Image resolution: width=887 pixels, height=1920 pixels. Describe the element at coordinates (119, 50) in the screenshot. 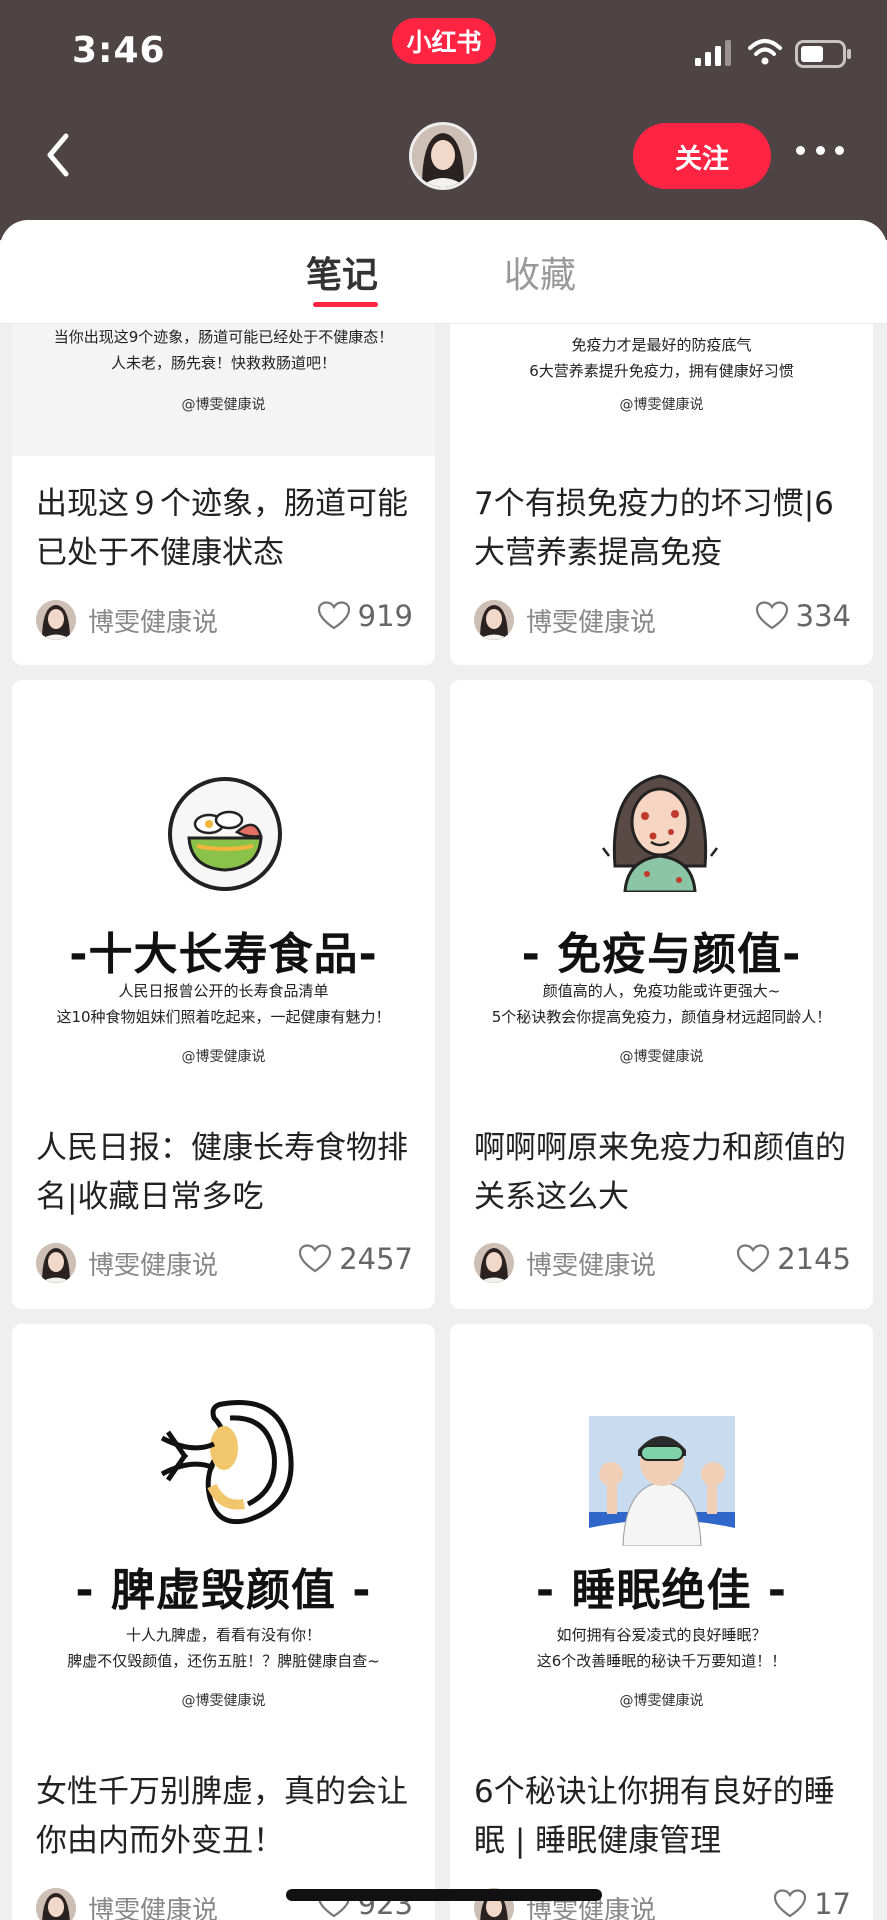

I see `status-time: 3:46` at that location.